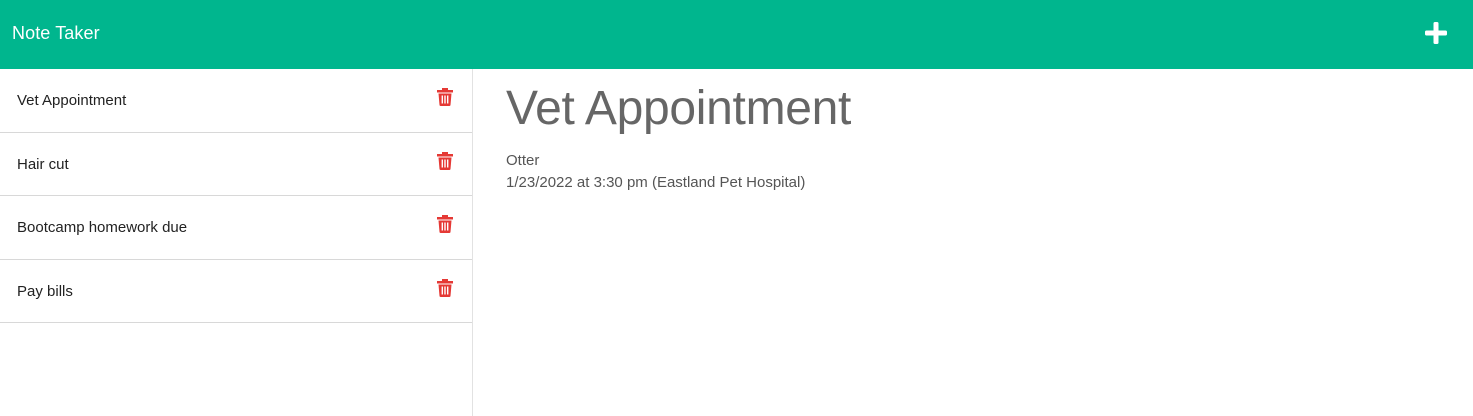  What do you see at coordinates (102, 227) in the screenshot?
I see `note-title: Bootcamp homework due` at bounding box center [102, 227].